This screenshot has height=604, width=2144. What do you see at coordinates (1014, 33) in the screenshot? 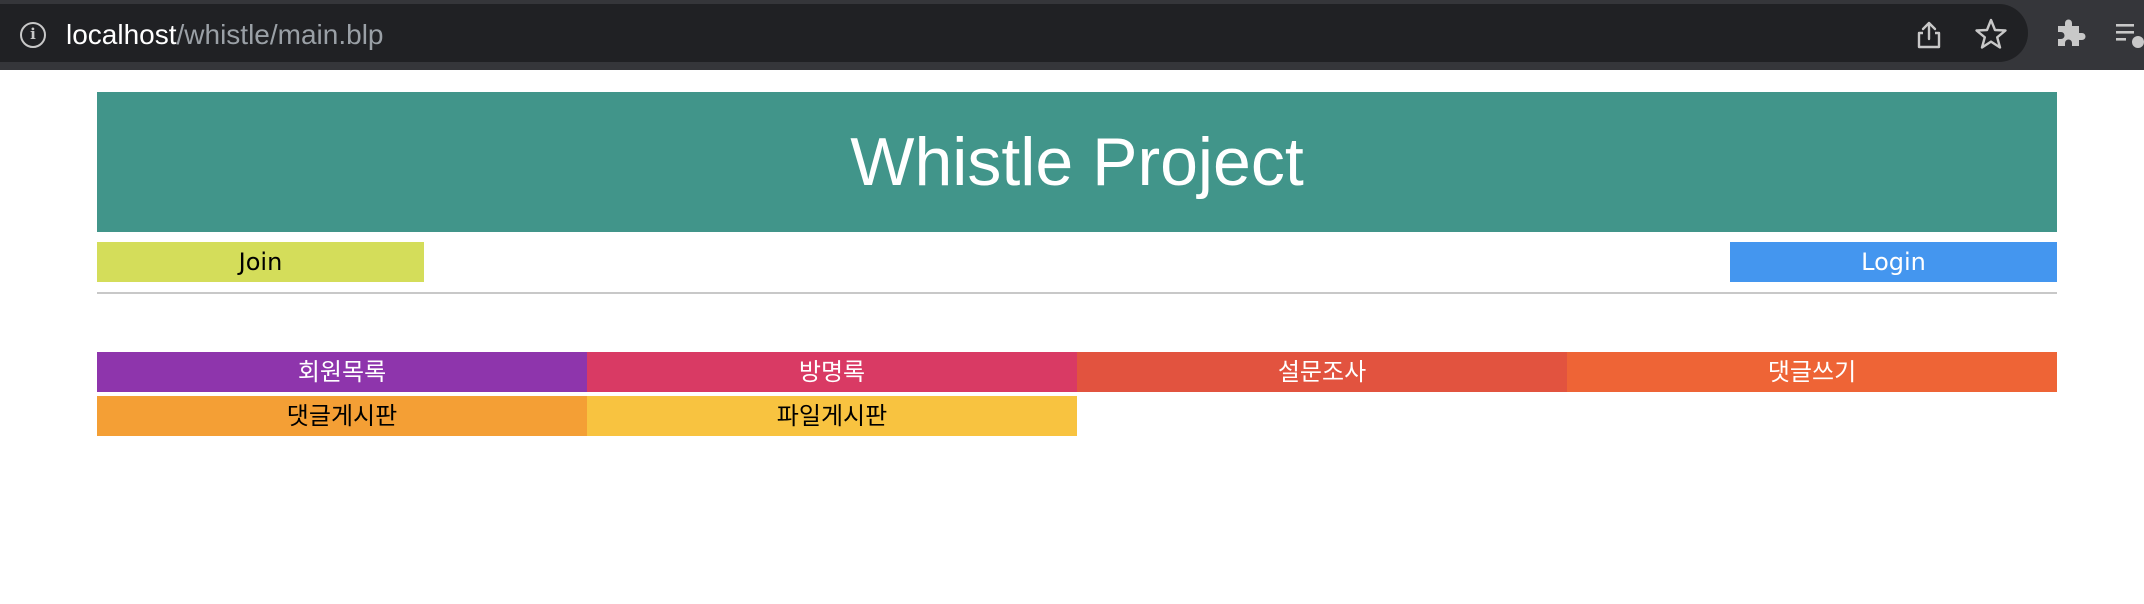
I see `address-bar: i localhost/whistle/main.blp` at bounding box center [1014, 33].